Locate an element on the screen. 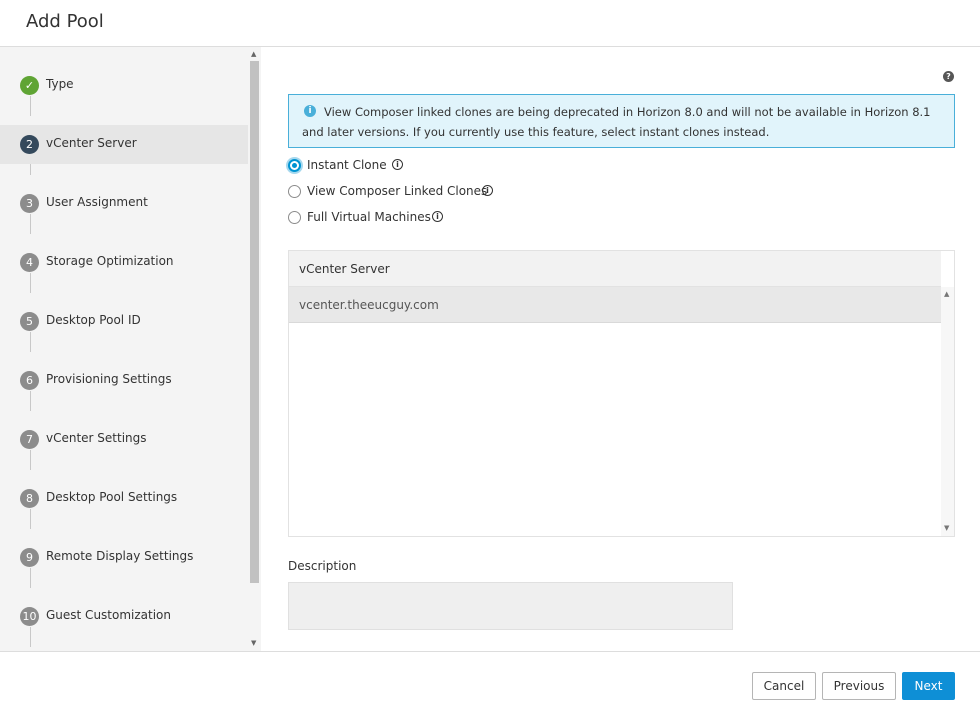 This screenshot has height=718, width=980. step-type: ✓ Type is located at coordinates (124, 85).